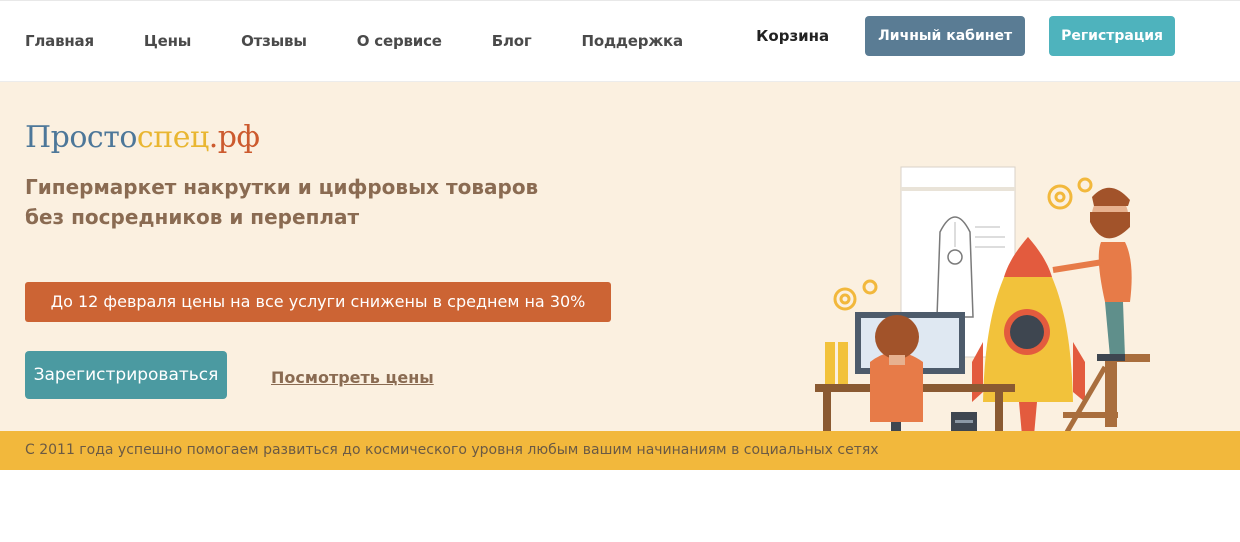 The image size is (1240, 542). What do you see at coordinates (167, 41) in the screenshot?
I see `nav-link-prices: Цены` at bounding box center [167, 41].